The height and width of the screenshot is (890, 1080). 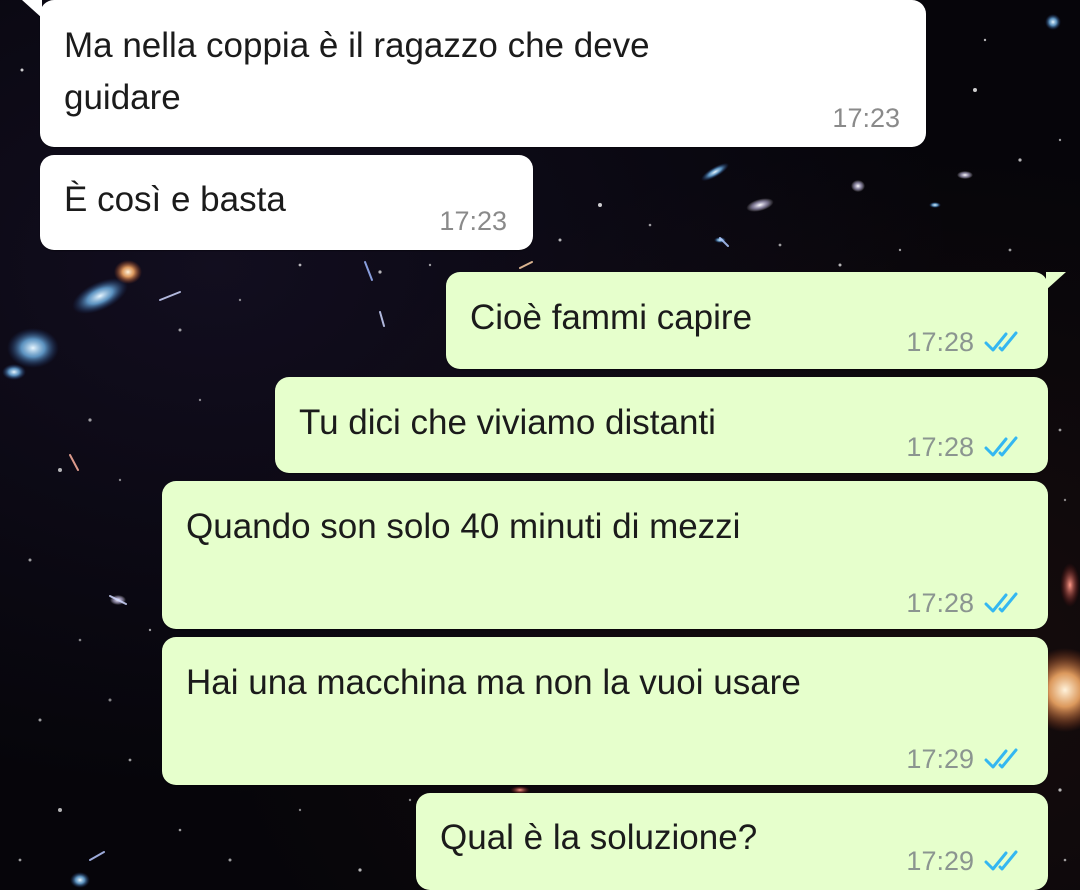 I want to click on message-text: Hai una macchina ma non la vuoi usare, so click(x=493, y=682).